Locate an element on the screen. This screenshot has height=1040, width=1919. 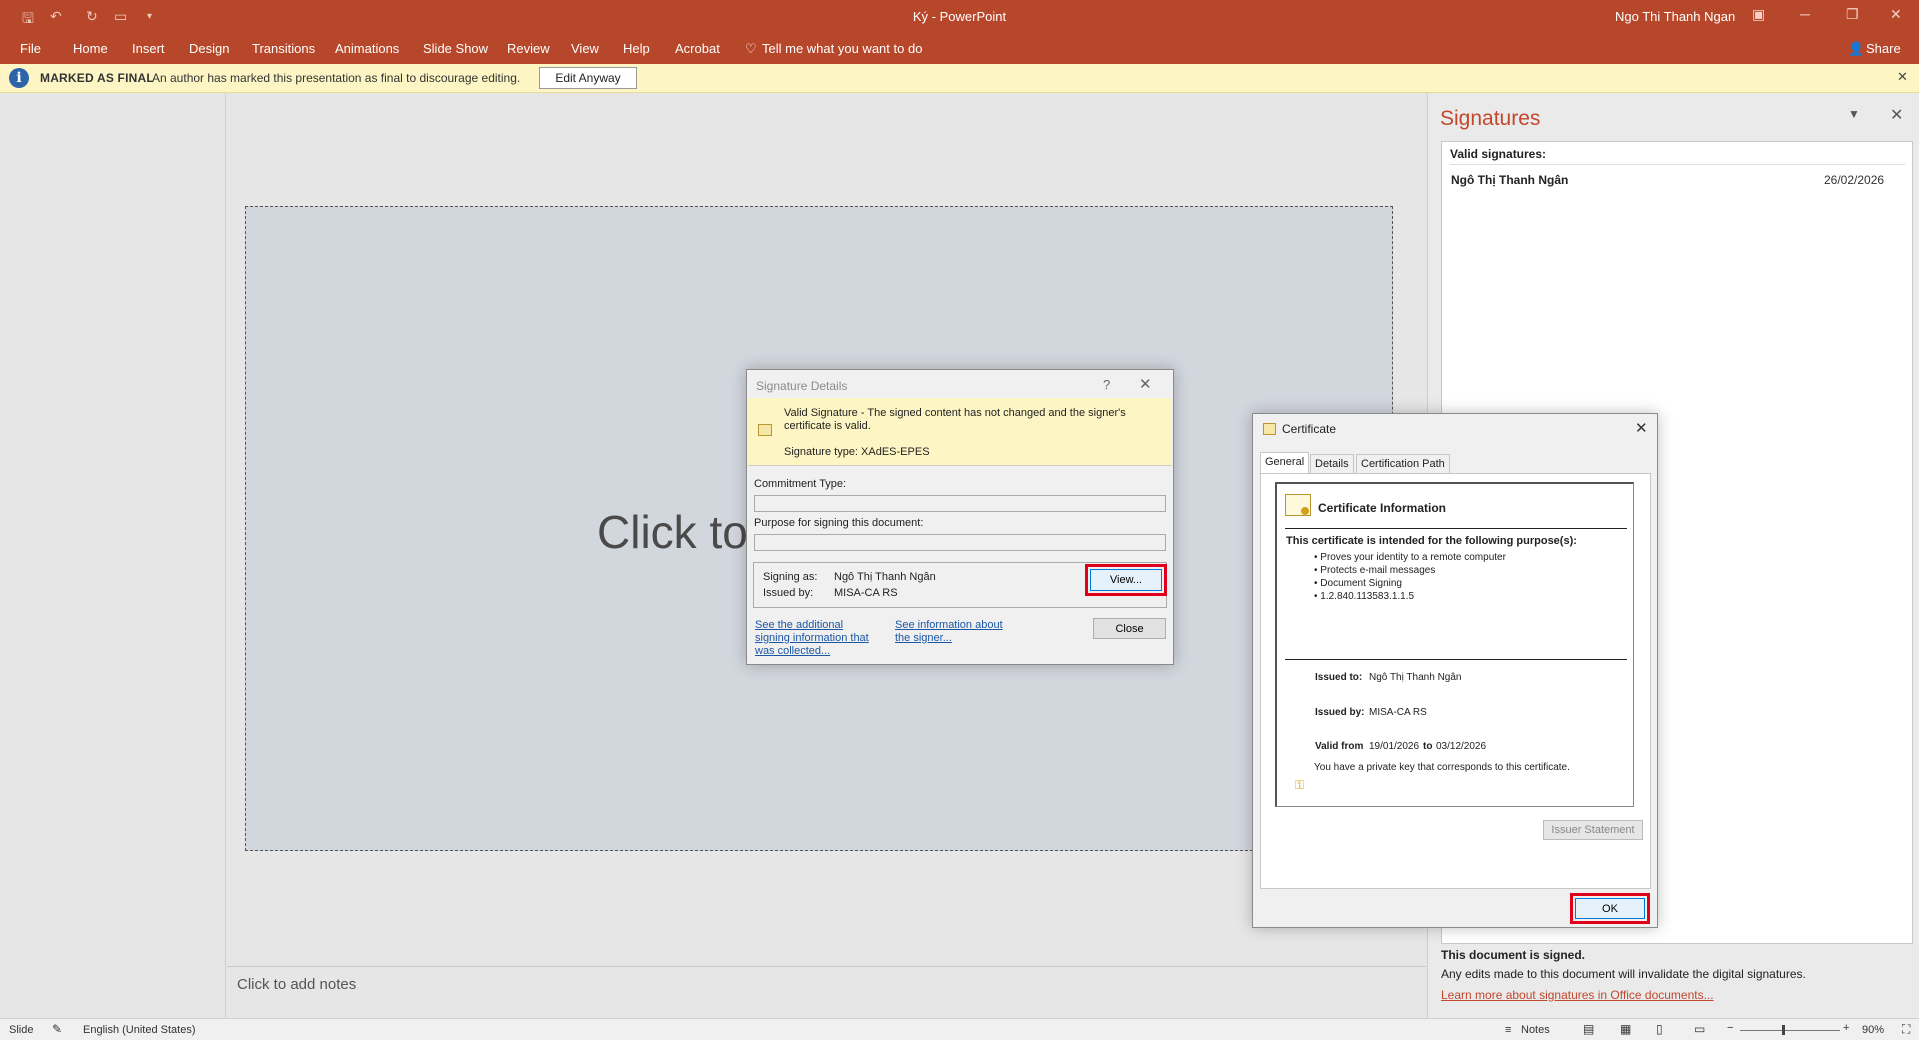
signatures-pane-title: Signatures is located at coordinates (1490, 118).